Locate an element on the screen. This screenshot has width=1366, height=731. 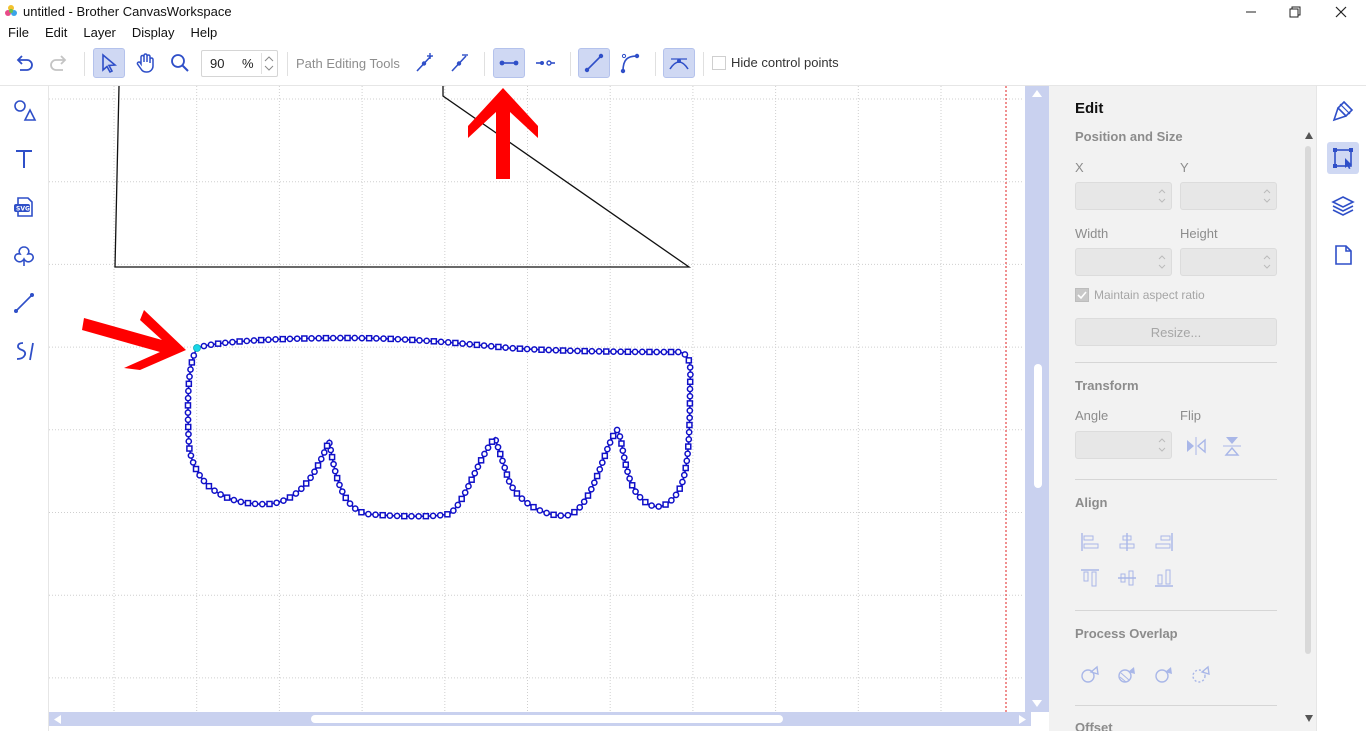
redo-button is located at coordinates (59, 63).